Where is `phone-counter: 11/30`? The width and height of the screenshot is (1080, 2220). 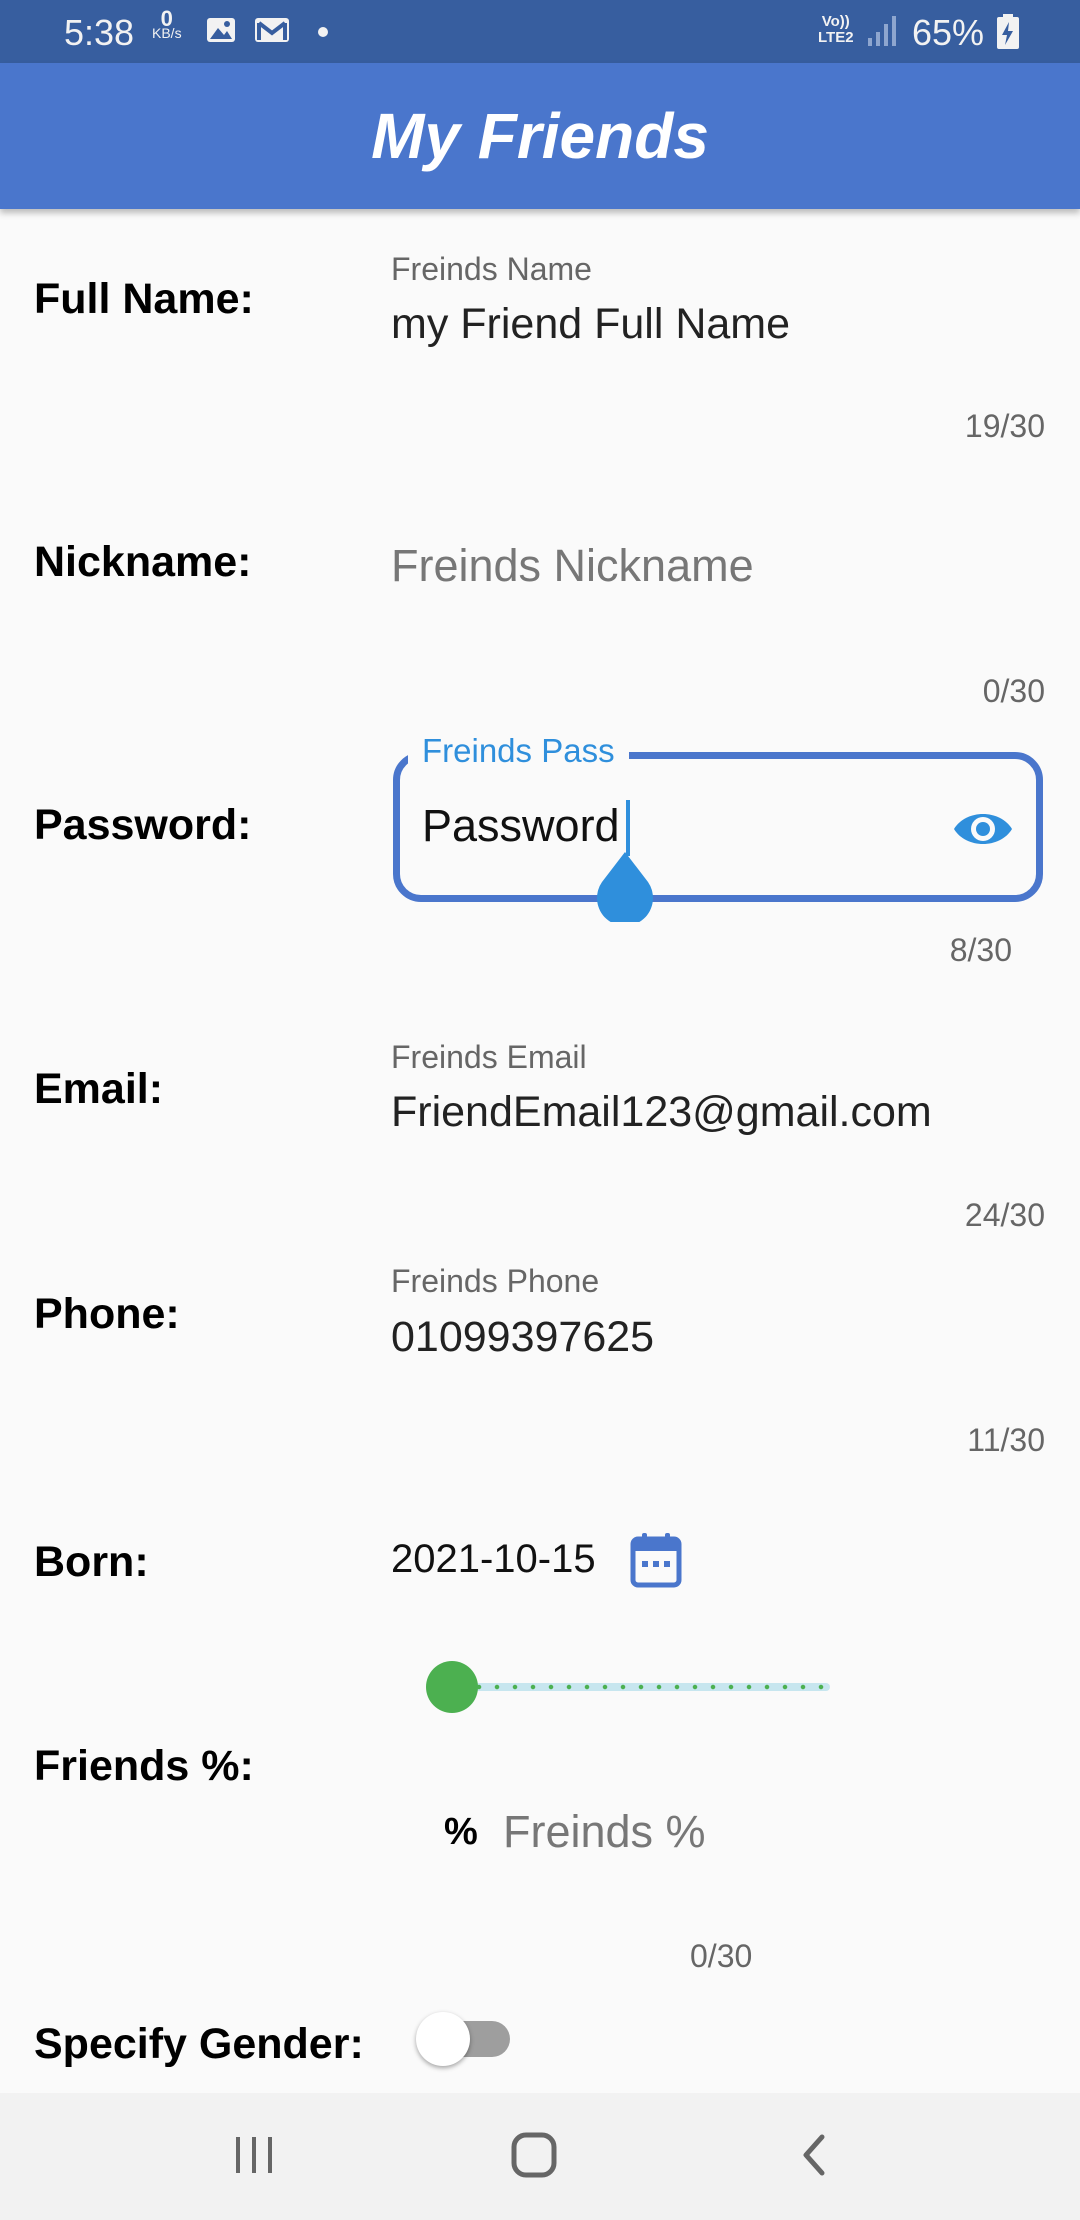 phone-counter: 11/30 is located at coordinates (1006, 1440).